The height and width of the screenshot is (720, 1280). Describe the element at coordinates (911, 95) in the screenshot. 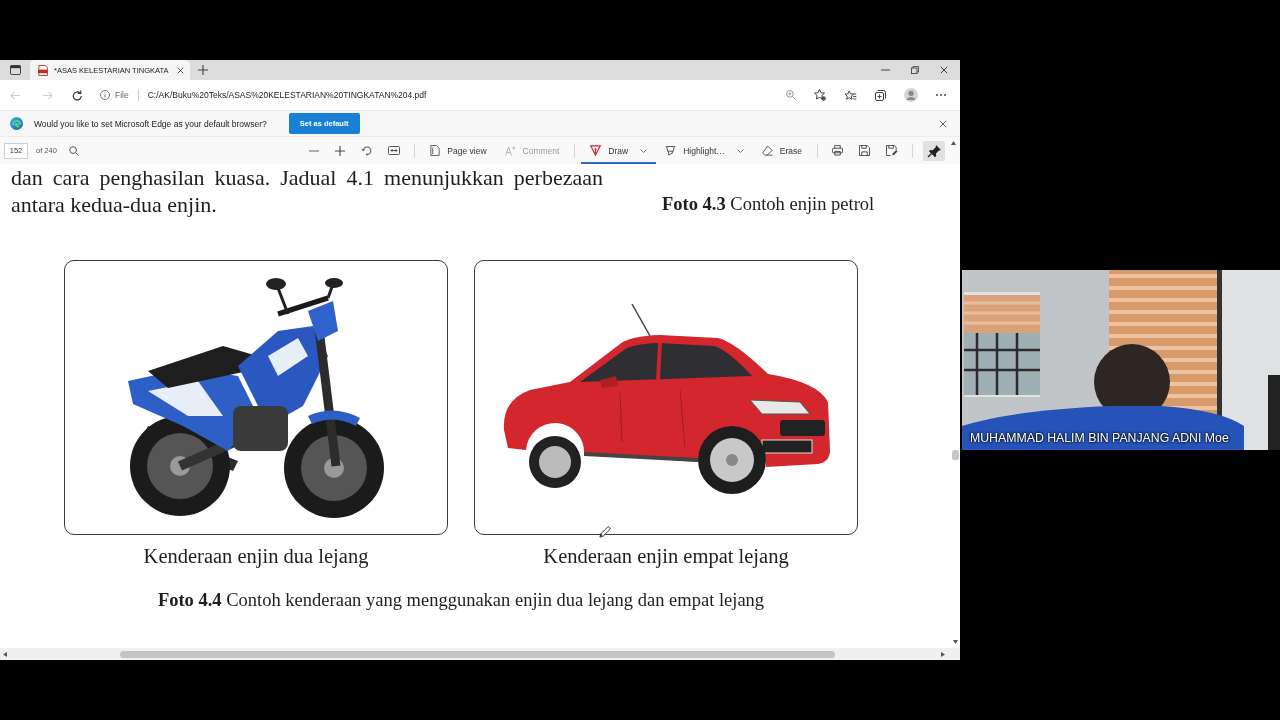

I see `profile-avatar-icon` at that location.